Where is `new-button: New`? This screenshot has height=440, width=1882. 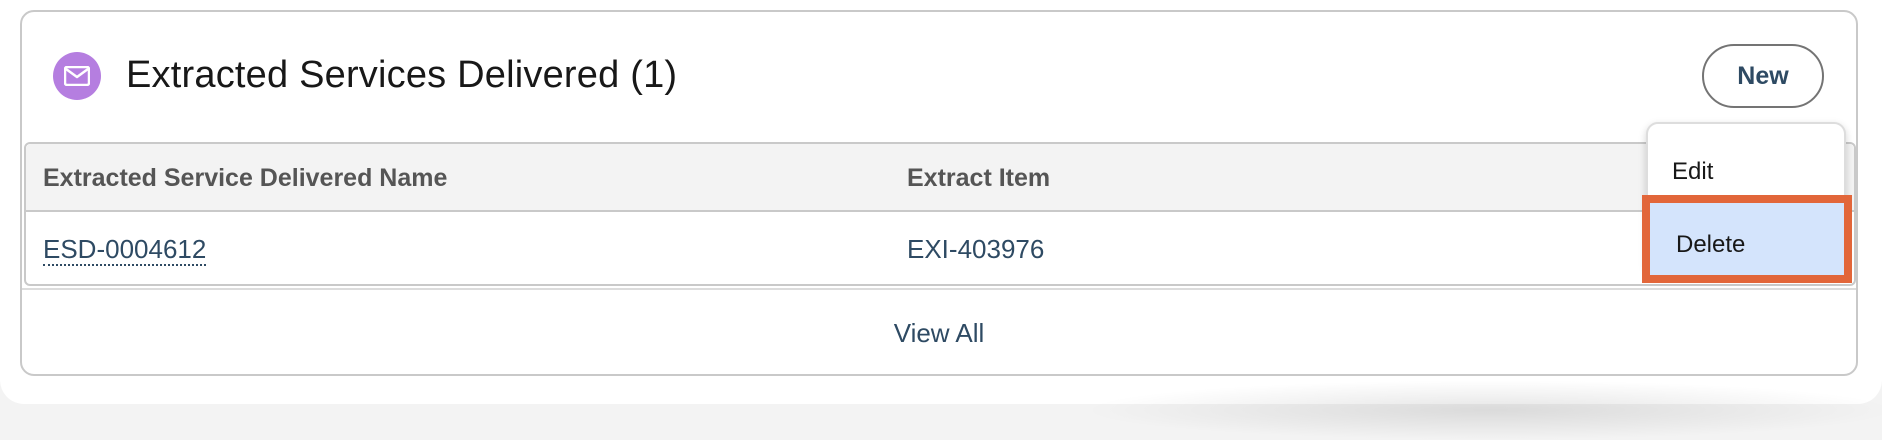 new-button: New is located at coordinates (1763, 76).